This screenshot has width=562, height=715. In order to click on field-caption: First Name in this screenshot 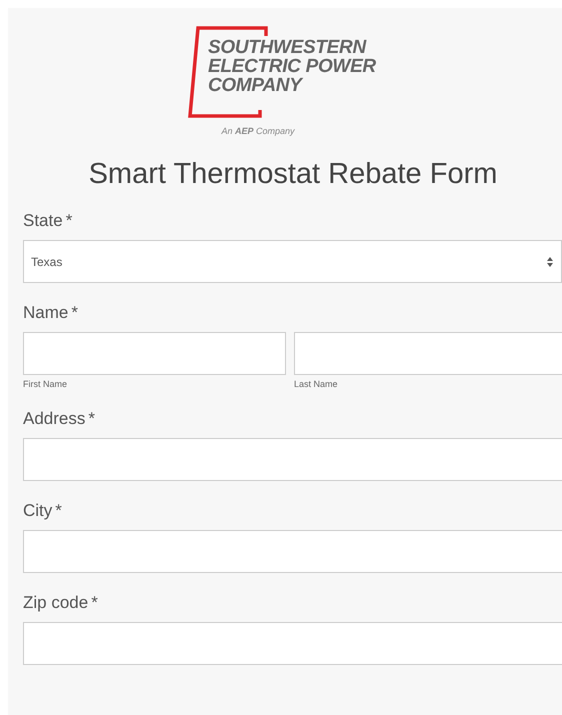, I will do `click(45, 384)`.